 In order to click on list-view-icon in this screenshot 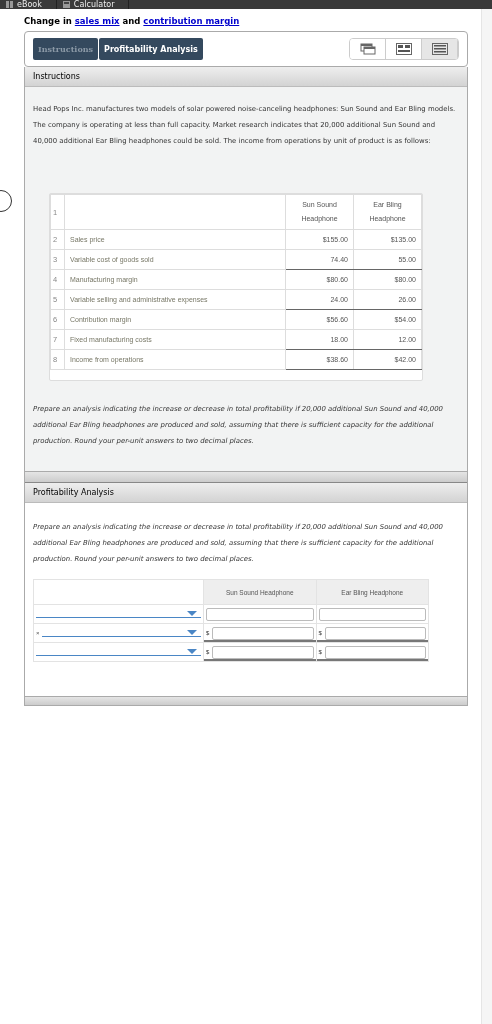, I will do `click(439, 49)`.